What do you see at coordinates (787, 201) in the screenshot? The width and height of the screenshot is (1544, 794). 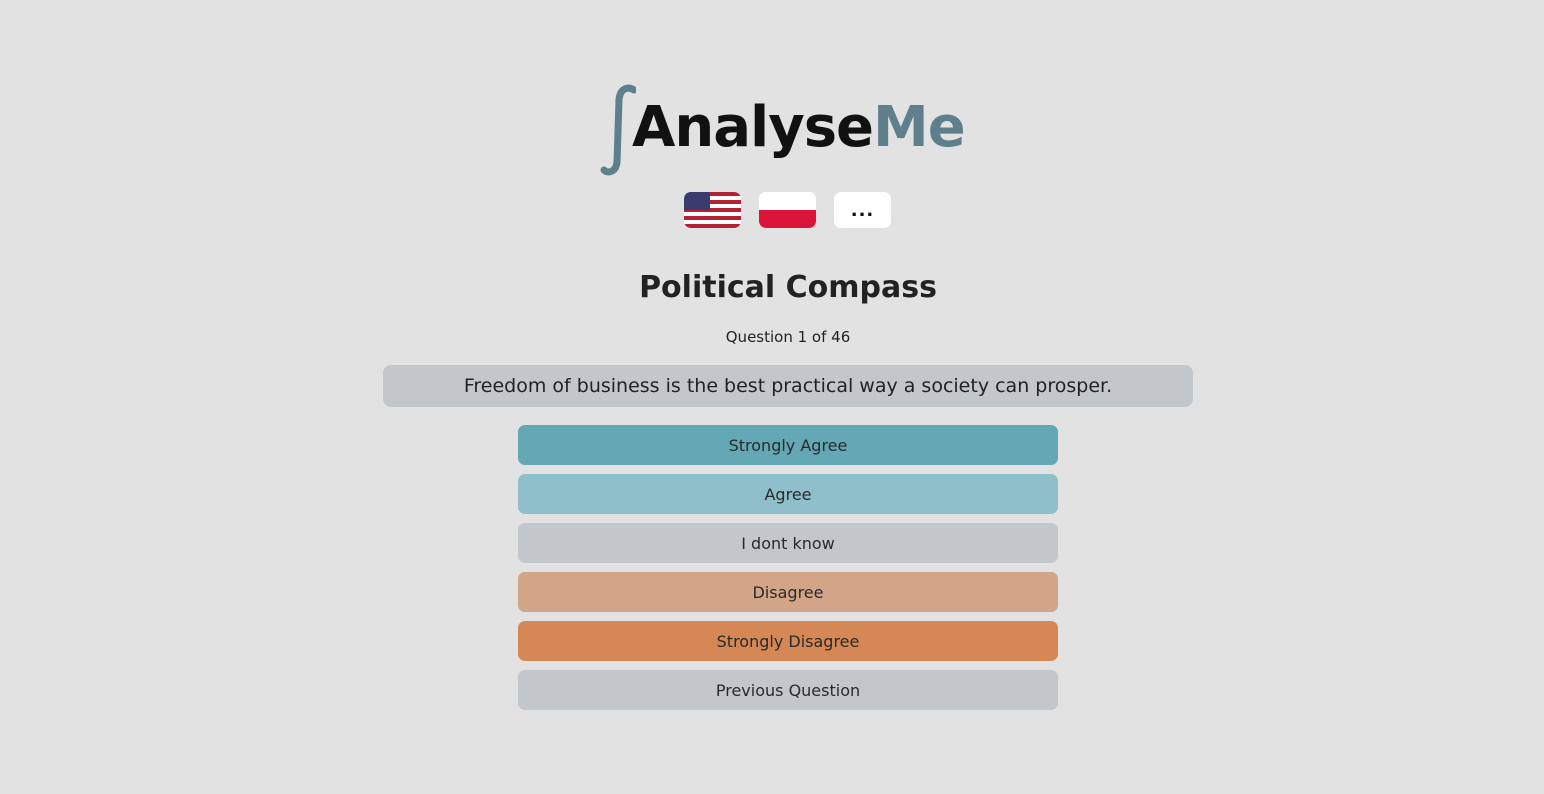 I see `flag-white-band` at bounding box center [787, 201].